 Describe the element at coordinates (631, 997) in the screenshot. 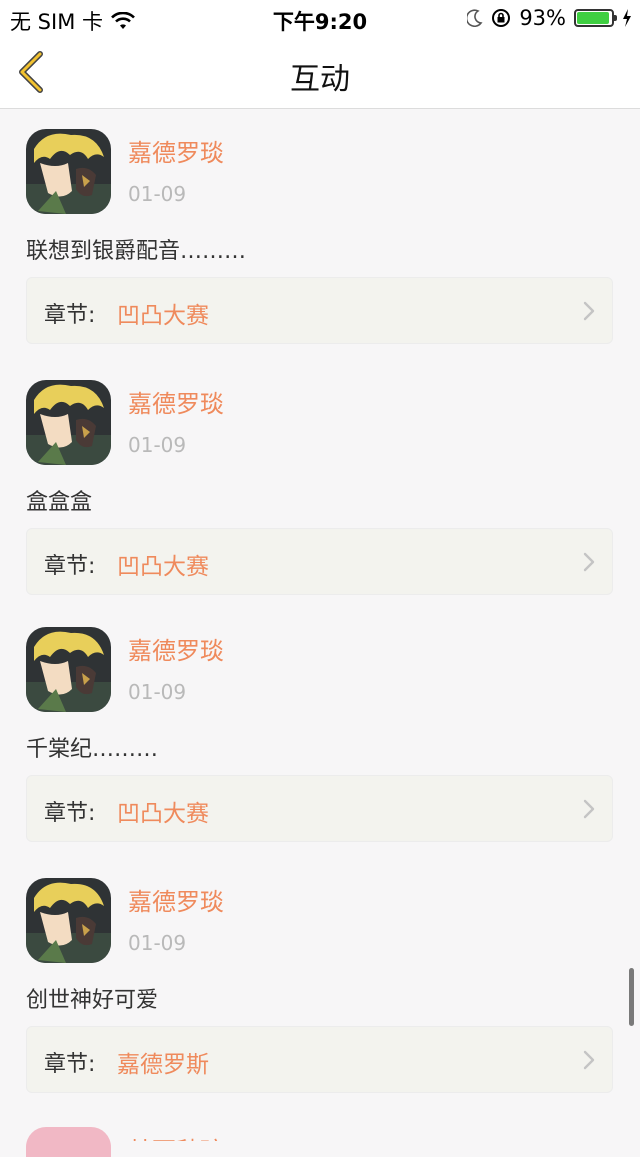

I see `scrollbar` at that location.